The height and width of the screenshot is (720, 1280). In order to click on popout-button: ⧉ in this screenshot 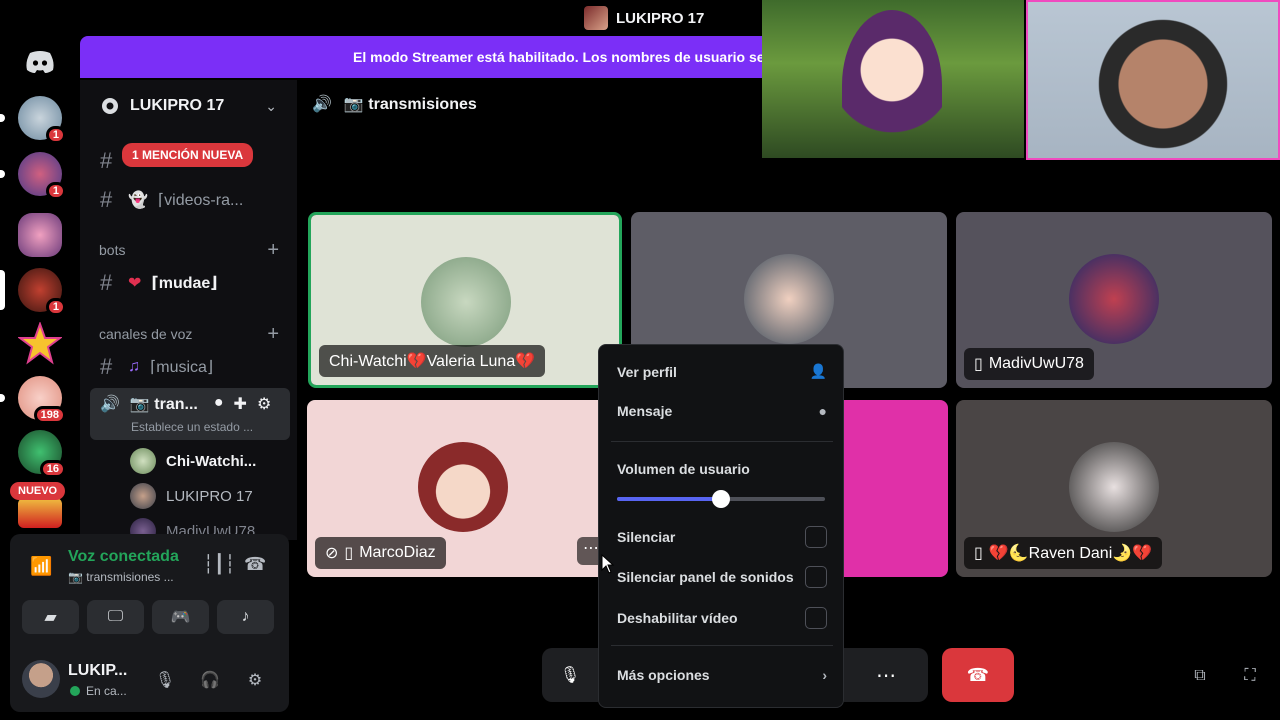, I will do `click(1200, 676)`.